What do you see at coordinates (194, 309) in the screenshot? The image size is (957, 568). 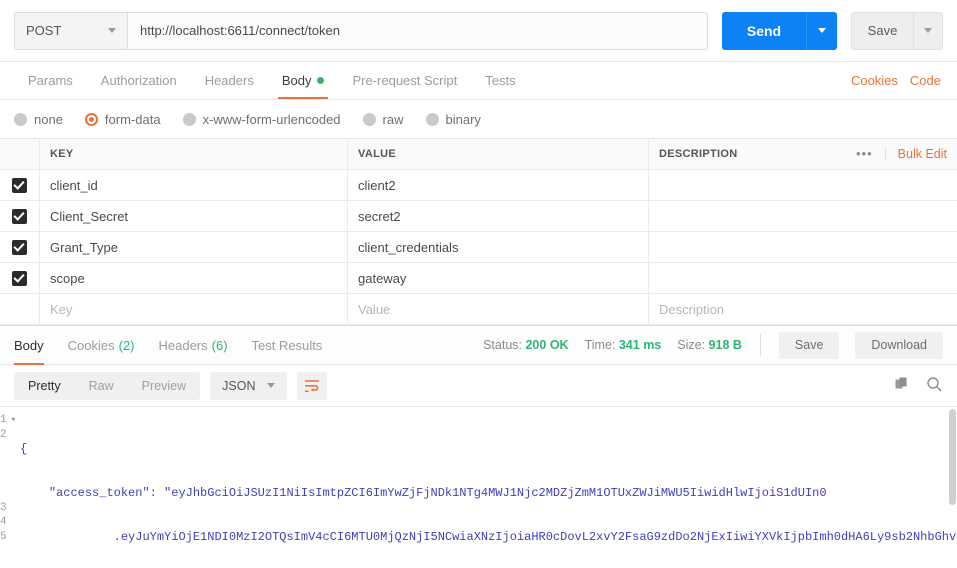 I see `new-row-key-cell: Key` at bounding box center [194, 309].